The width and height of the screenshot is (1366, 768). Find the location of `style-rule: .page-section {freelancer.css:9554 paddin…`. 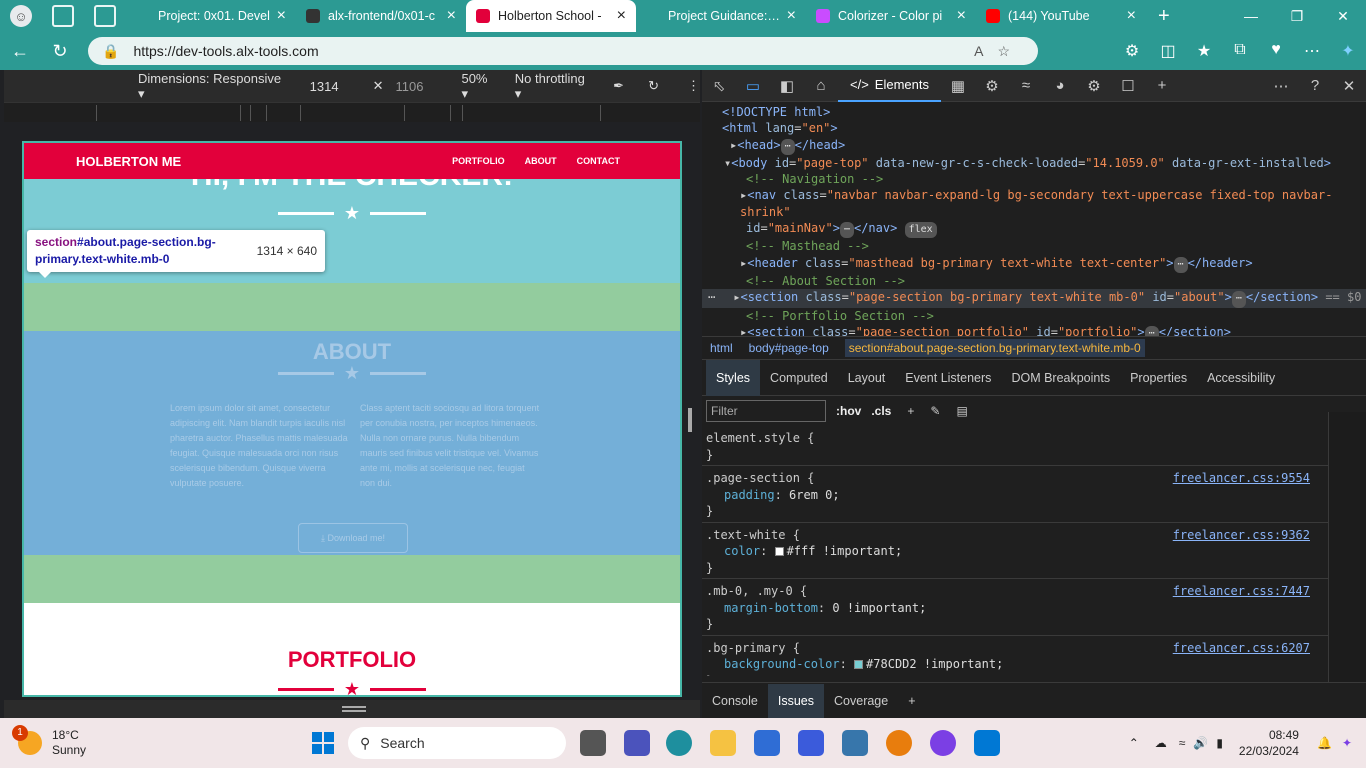

style-rule: .page-section {freelancer.css:9554 paddin… is located at coordinates (1034, 494).